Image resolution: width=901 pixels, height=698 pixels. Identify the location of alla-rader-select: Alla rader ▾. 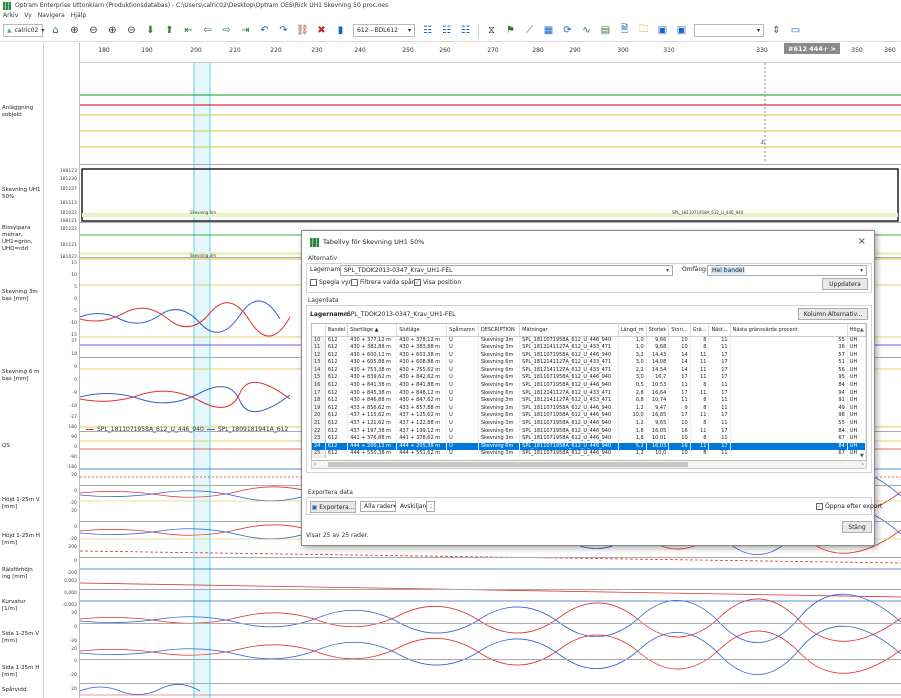
(378, 506).